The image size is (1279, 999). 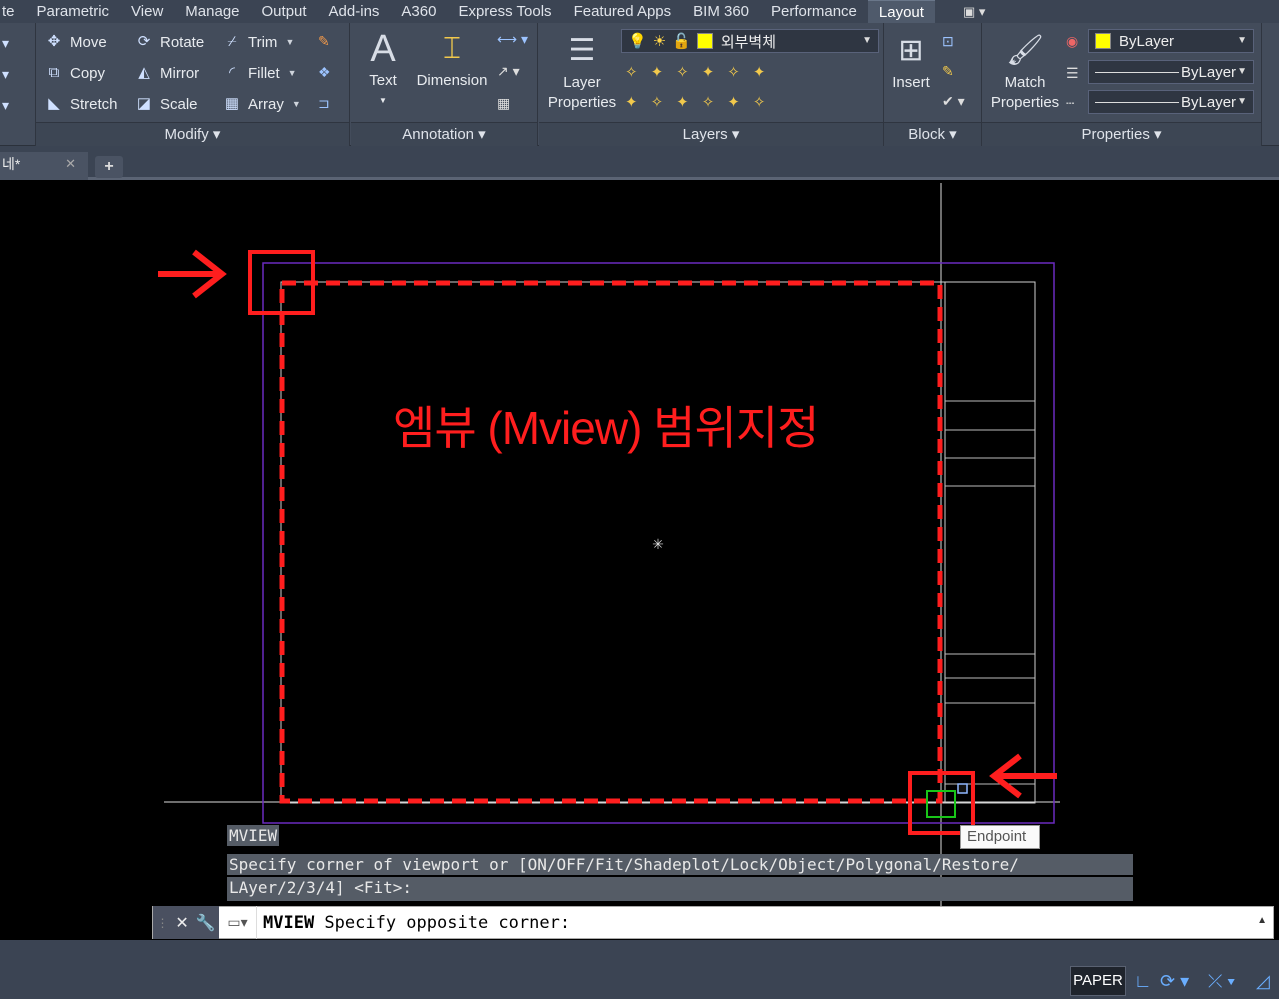 What do you see at coordinates (413, 923) in the screenshot?
I see `command-input: MVIEW Specify opposite corner:` at bounding box center [413, 923].